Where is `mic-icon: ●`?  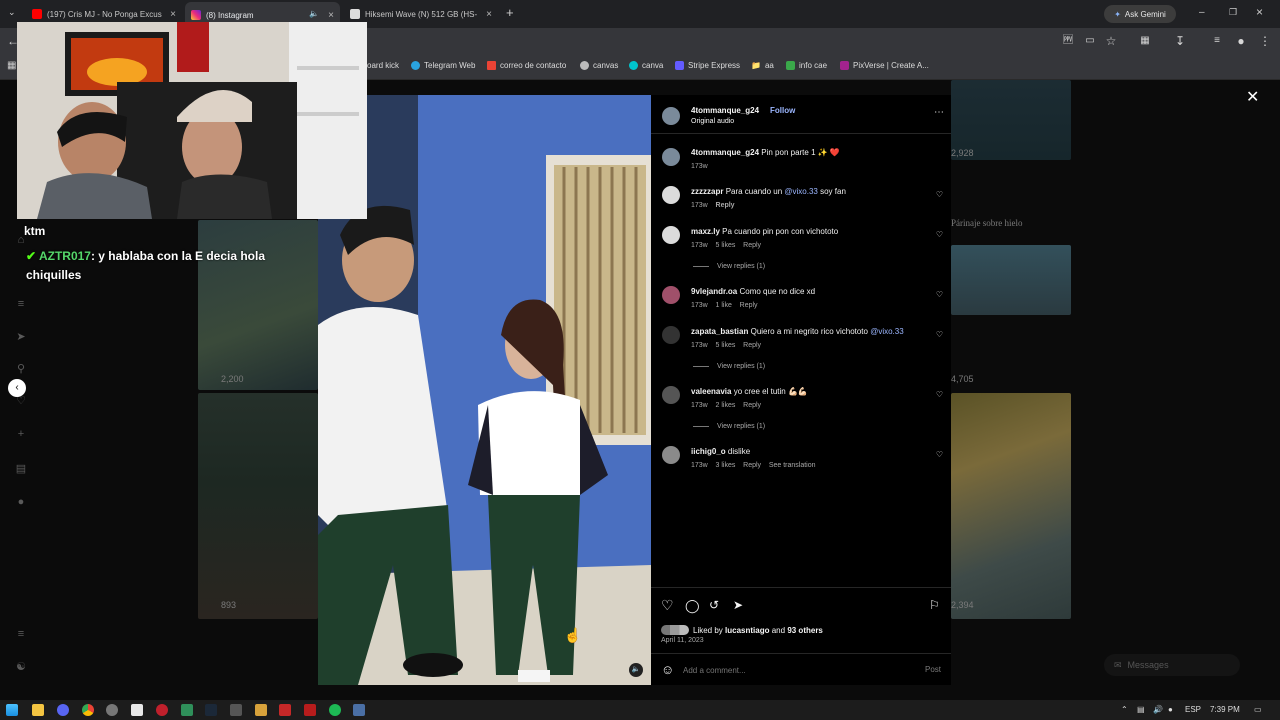 mic-icon: ● is located at coordinates (1170, 709).